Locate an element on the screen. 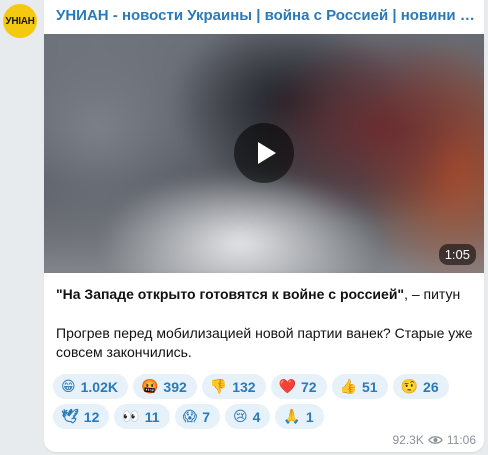 This screenshot has height=455, width=488. reaction-count: 51 is located at coordinates (370, 386).